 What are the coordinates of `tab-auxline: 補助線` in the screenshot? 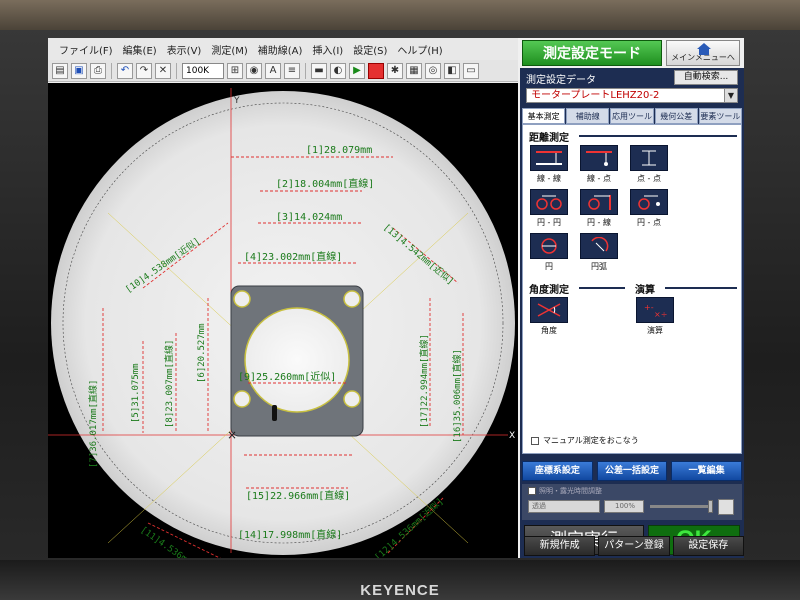 It's located at (588, 116).